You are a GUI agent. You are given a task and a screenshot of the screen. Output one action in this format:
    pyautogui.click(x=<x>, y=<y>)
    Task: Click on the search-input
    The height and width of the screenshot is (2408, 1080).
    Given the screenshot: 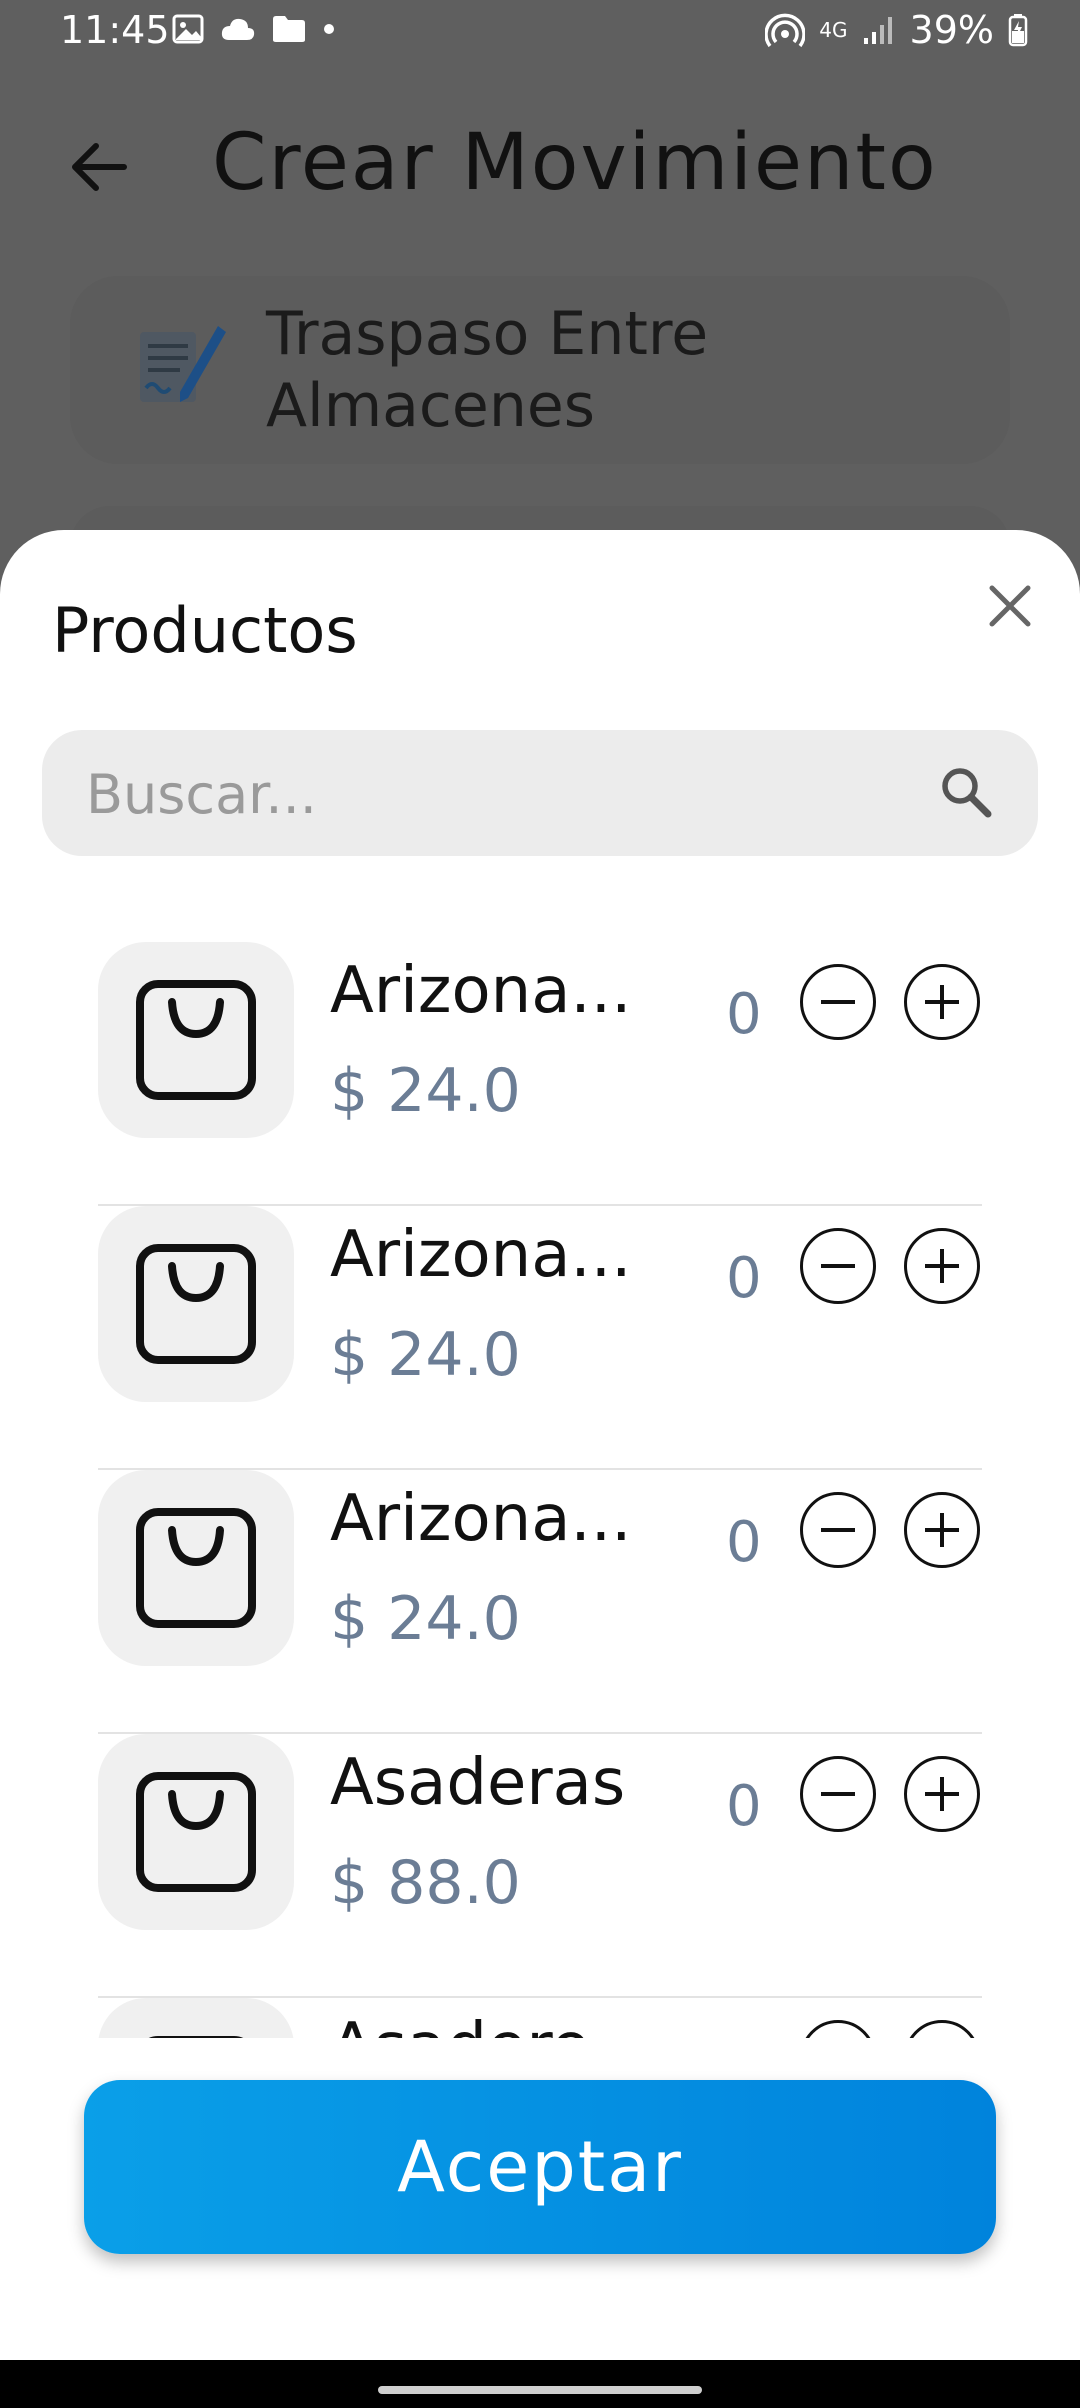 What is the action you would take?
    pyautogui.click(x=511, y=794)
    